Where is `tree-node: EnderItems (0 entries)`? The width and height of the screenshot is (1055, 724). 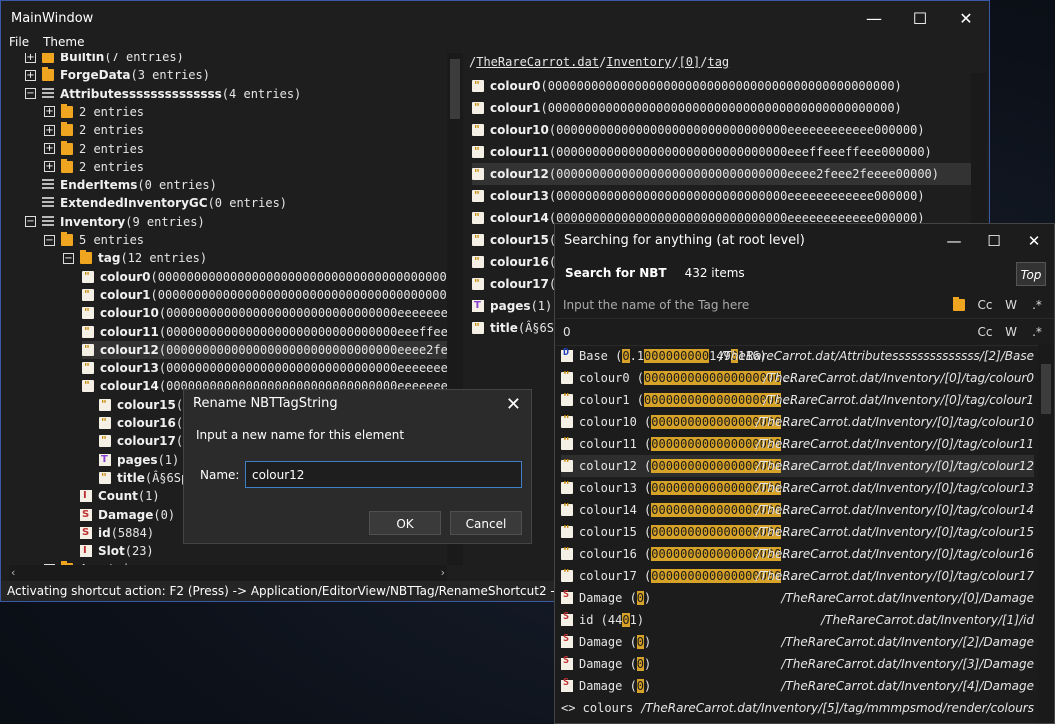
tree-node: EnderItems (0 entries) is located at coordinates (236, 185).